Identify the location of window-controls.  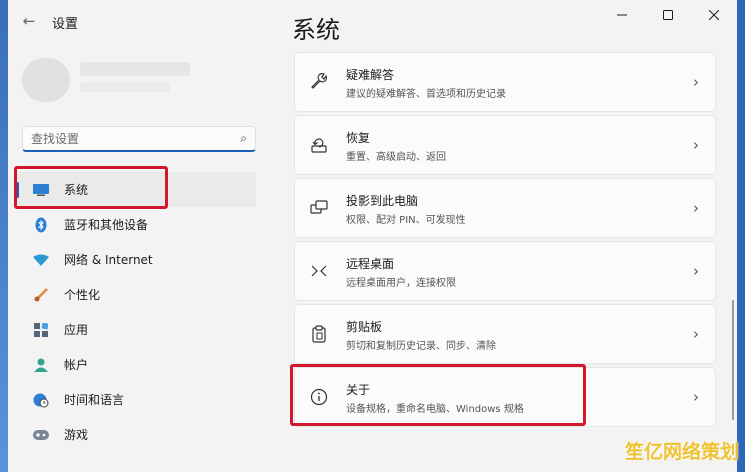
(668, 15).